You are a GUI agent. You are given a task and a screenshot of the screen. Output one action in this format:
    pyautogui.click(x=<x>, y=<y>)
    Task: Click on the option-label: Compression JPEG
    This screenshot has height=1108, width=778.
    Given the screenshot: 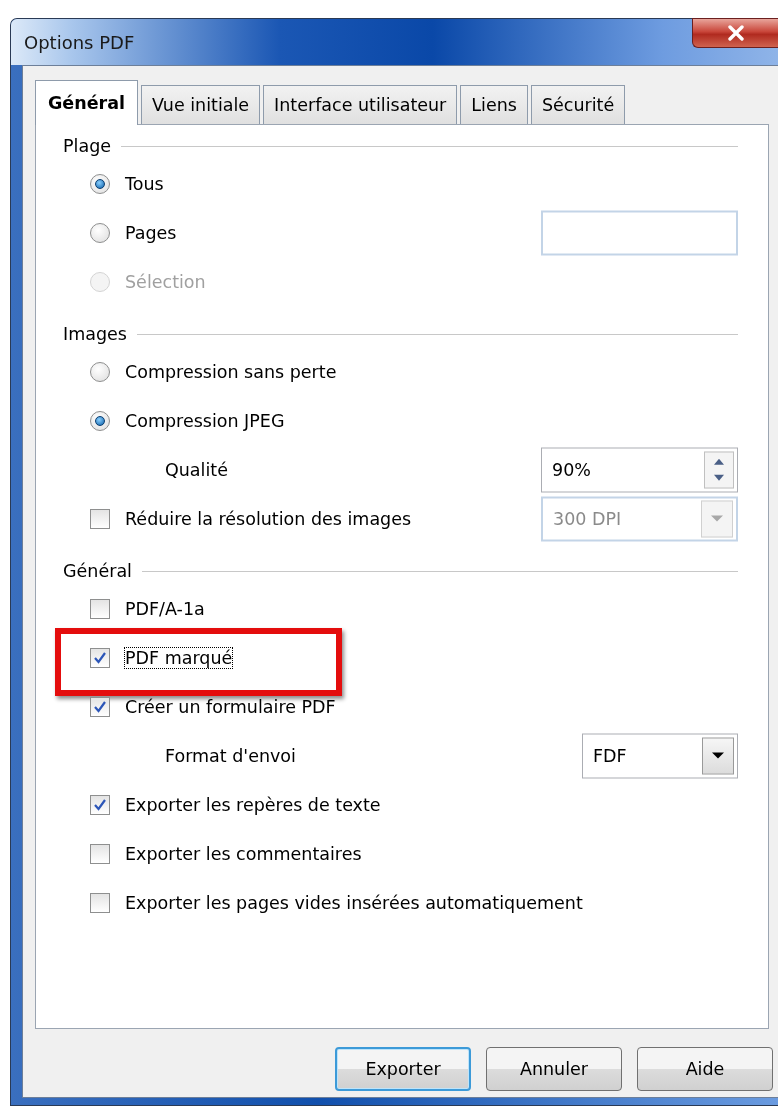 What is the action you would take?
    pyautogui.click(x=205, y=420)
    